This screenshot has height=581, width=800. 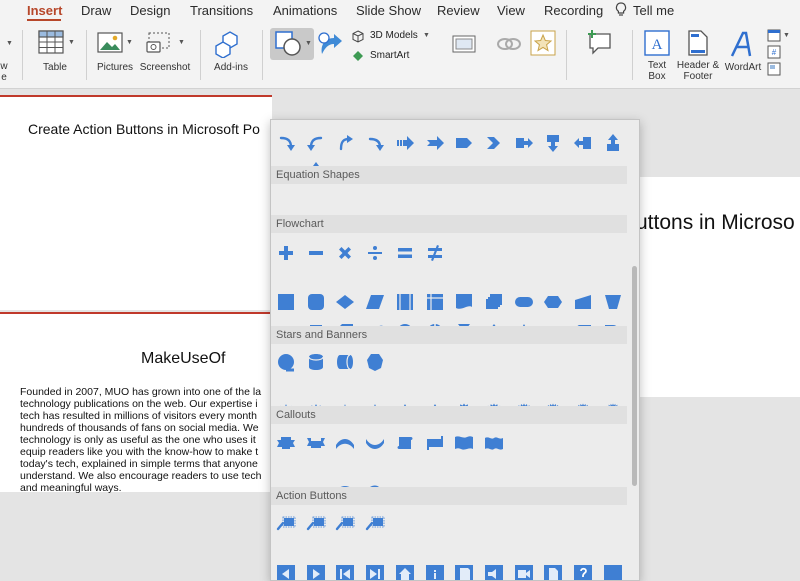 I want to click on equation-not-equal-icon, so click(x=435, y=253).